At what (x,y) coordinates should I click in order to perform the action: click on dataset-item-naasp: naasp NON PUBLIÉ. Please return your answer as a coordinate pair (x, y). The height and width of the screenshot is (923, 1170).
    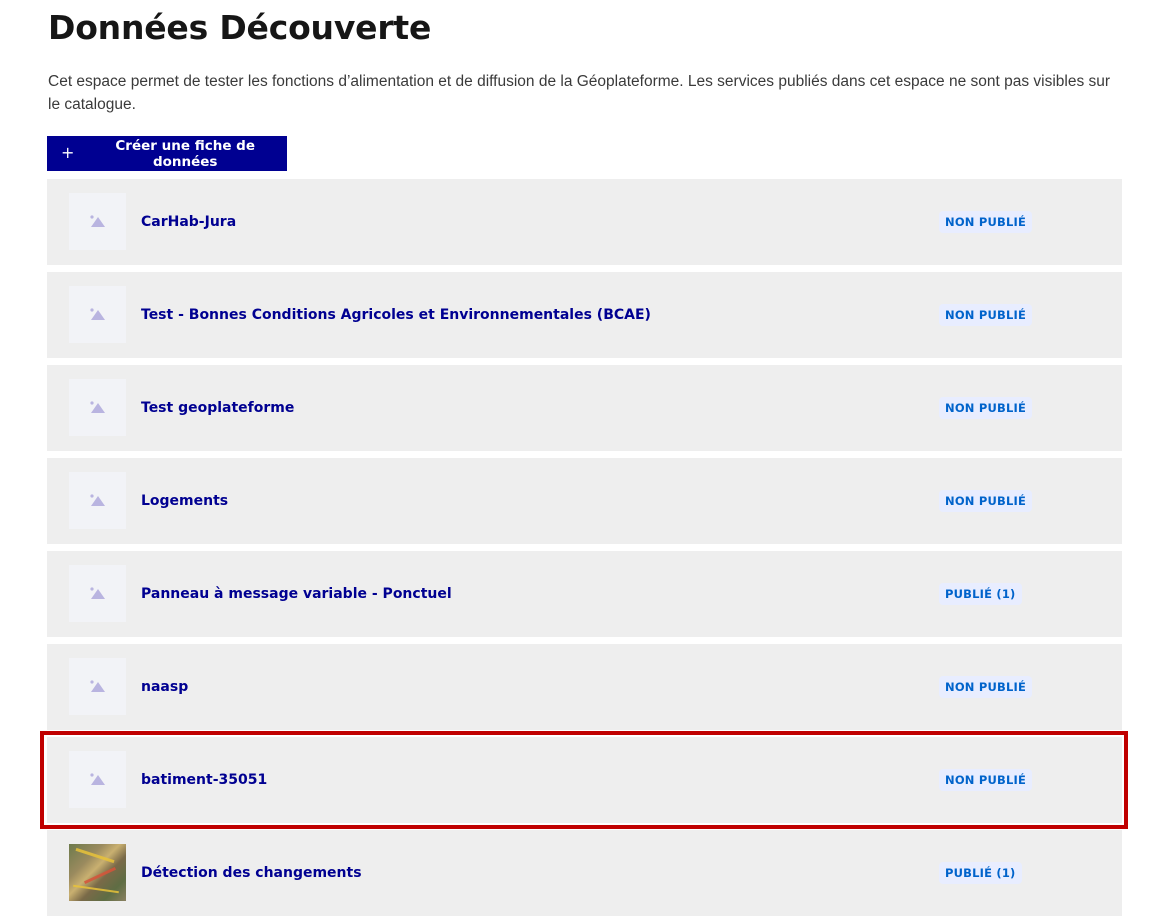
    Looking at the image, I should click on (584, 687).